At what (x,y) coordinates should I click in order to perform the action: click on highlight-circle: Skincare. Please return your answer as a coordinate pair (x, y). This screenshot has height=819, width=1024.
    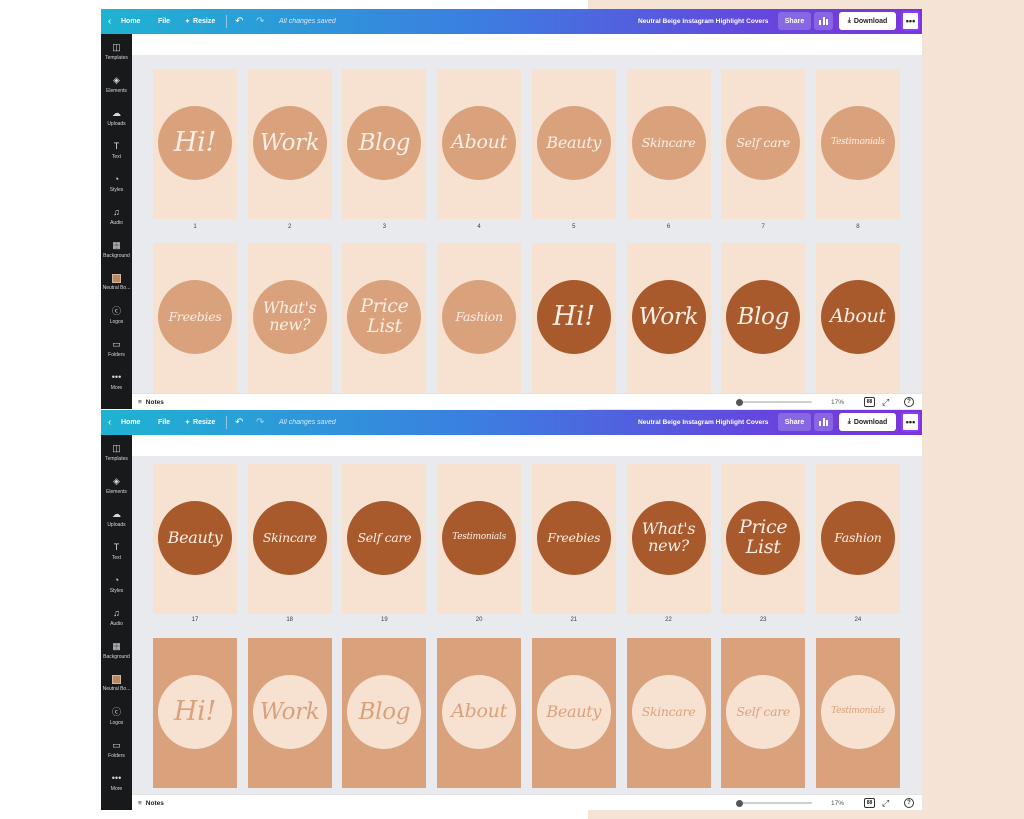
    Looking at the image, I should click on (668, 143).